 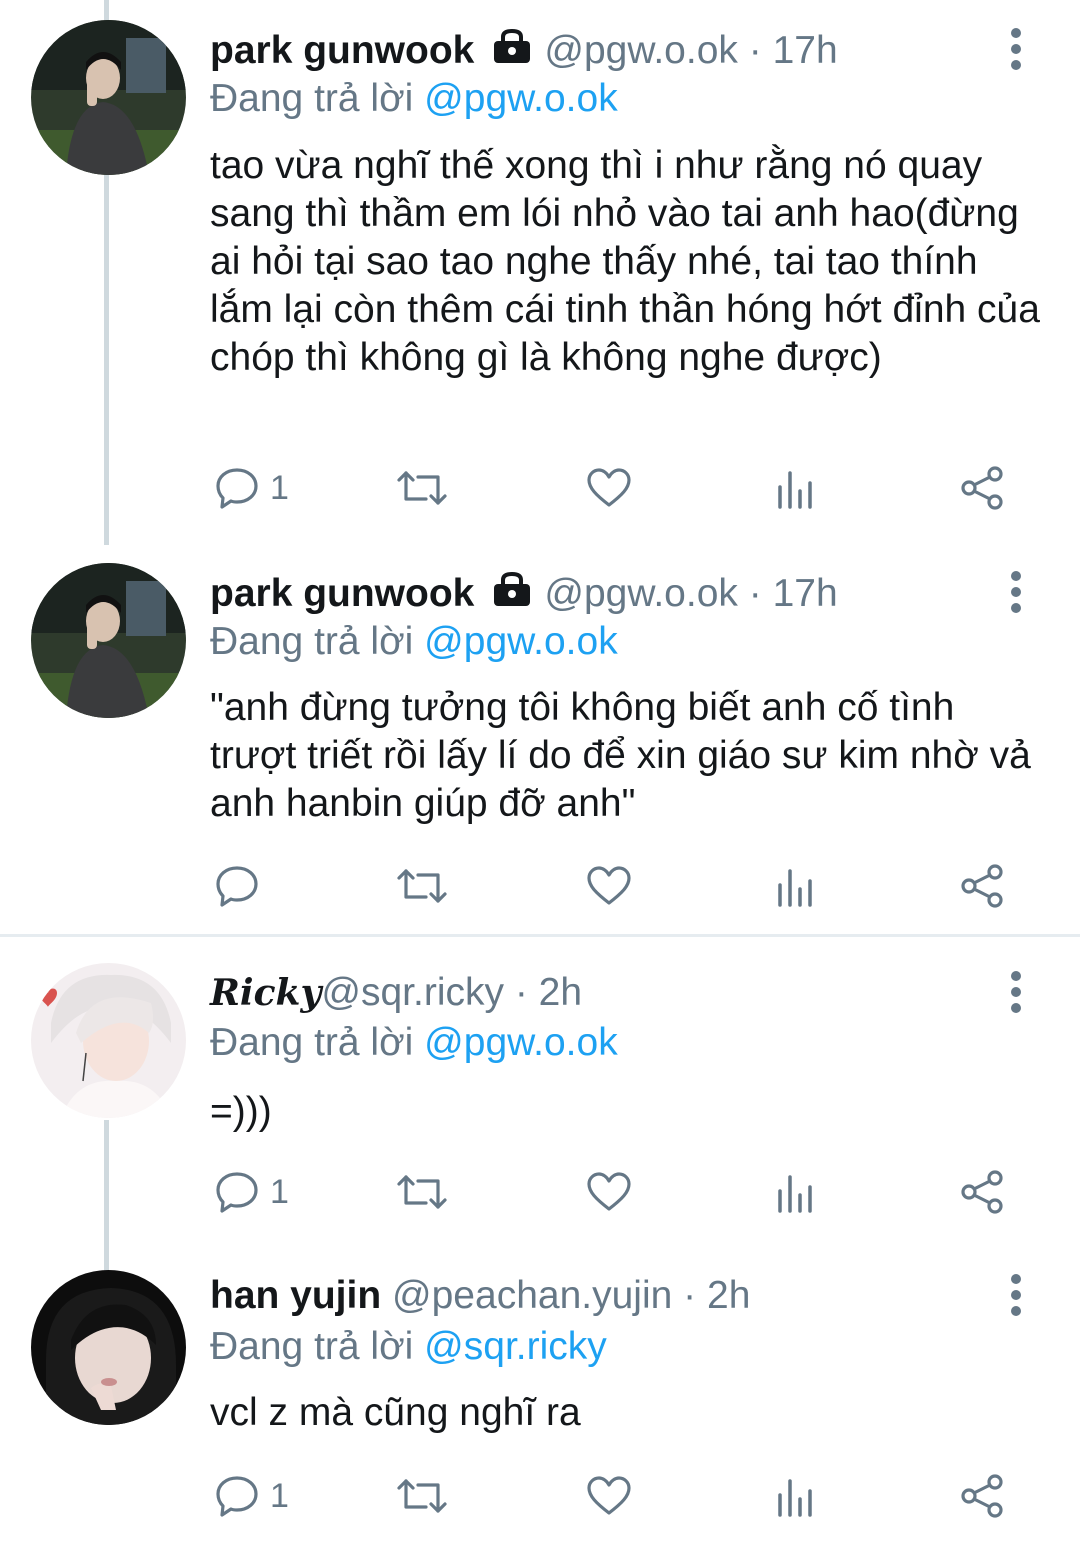 I want to click on tweet-divider, so click(x=540, y=935).